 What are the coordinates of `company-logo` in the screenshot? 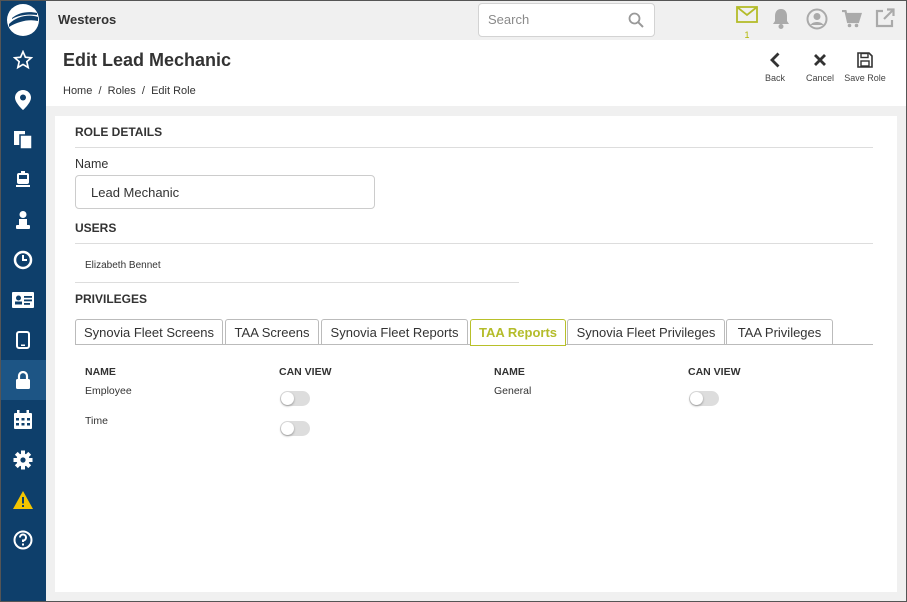 It's located at (23, 20).